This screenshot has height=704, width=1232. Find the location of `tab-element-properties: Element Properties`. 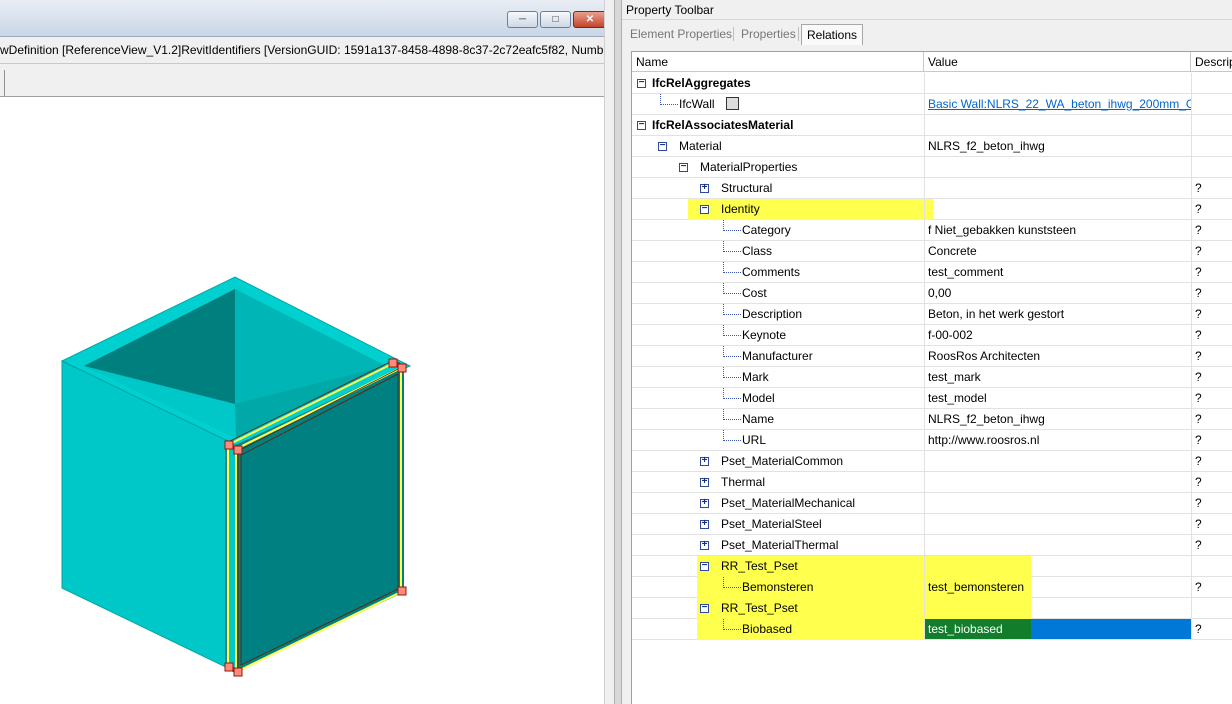

tab-element-properties: Element Properties is located at coordinates (681, 34).